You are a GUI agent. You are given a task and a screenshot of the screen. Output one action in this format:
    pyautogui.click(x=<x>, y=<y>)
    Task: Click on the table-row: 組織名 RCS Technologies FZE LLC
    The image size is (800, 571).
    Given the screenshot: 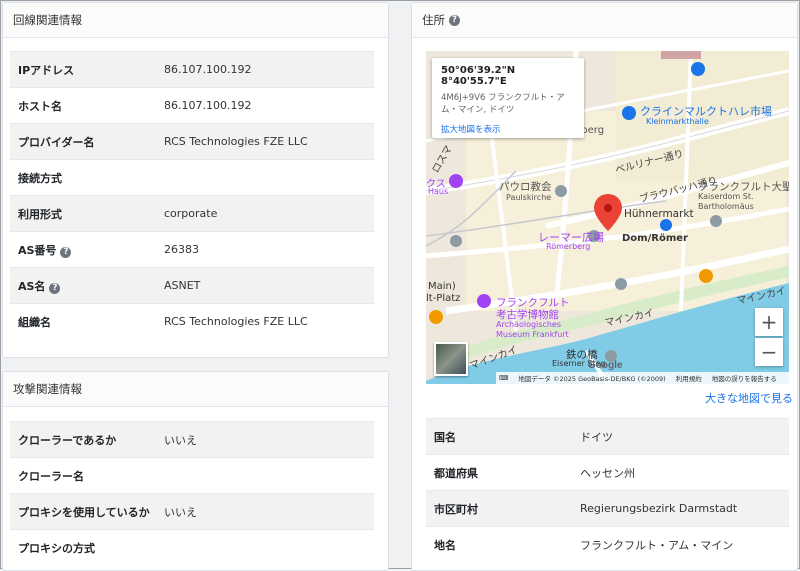 What is the action you would take?
    pyautogui.click(x=192, y=321)
    